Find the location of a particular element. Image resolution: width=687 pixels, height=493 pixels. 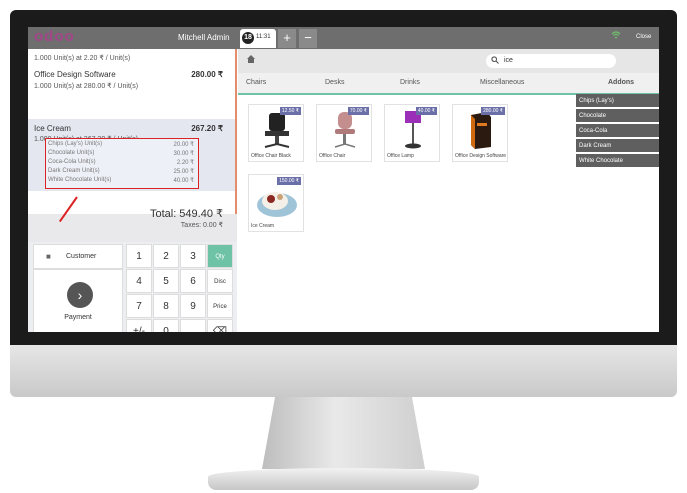

payment-button: › Payment is located at coordinates (78, 300).